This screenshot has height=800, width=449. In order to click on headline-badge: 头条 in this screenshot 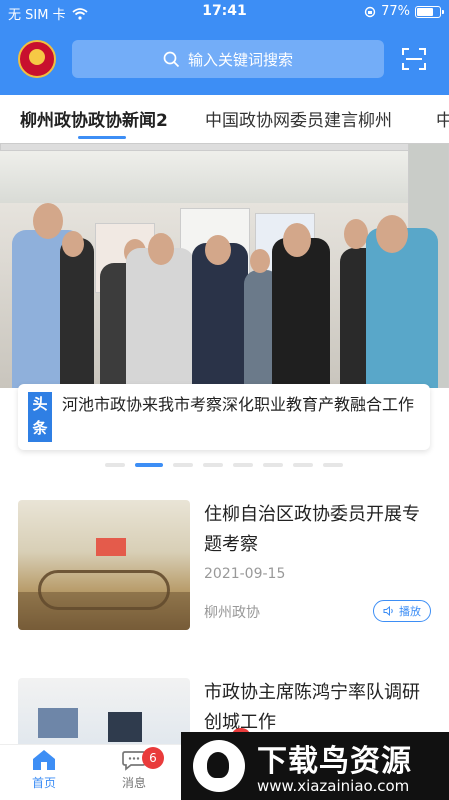, I will do `click(40, 417)`.